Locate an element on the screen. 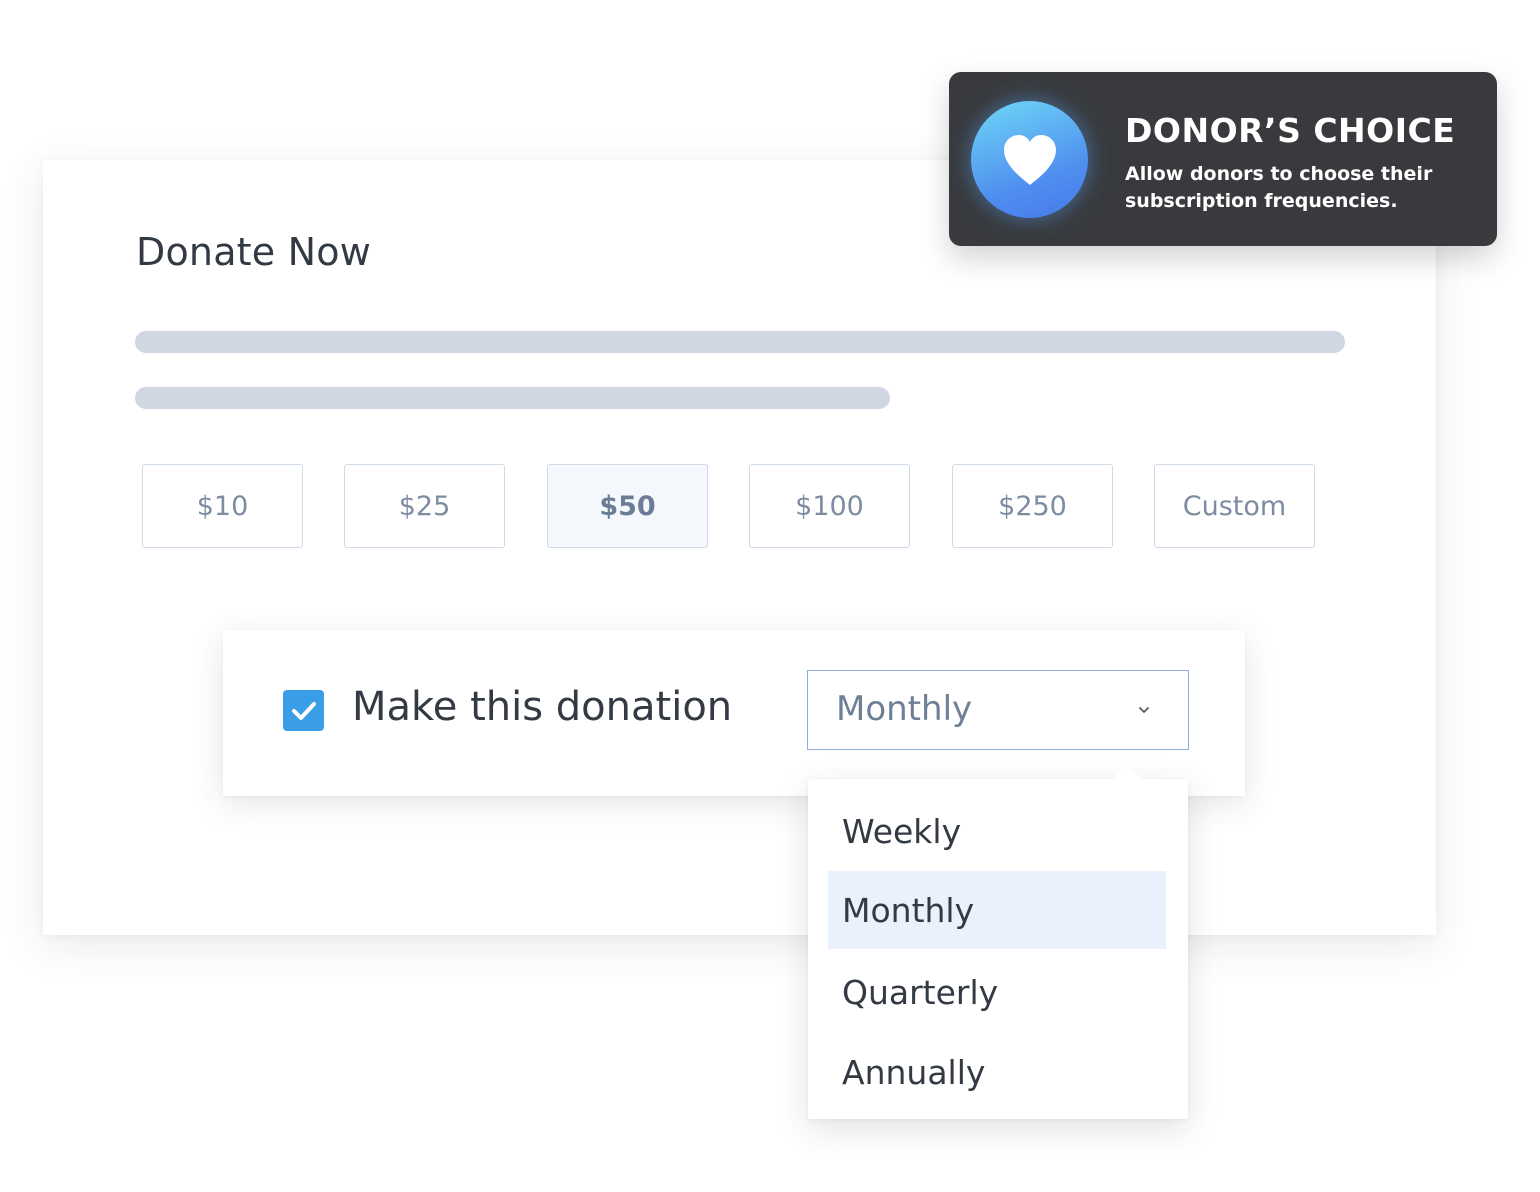 The image size is (1540, 1192). heart-icon is located at coordinates (1029, 159).